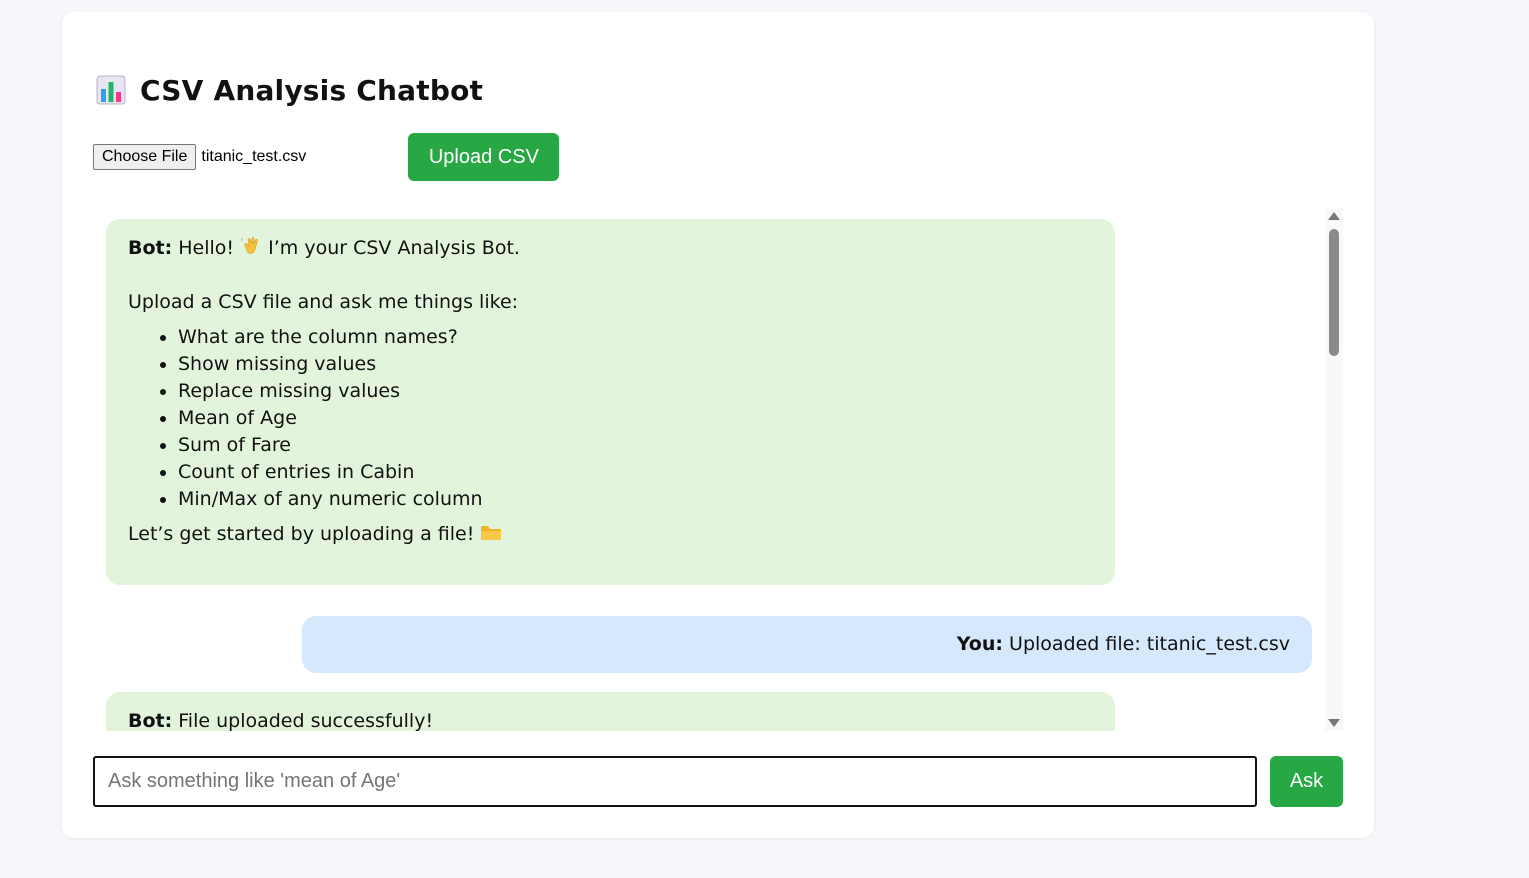 This screenshot has width=1529, height=878. Describe the element at coordinates (635, 337) in the screenshot. I see `list-item: What are the column names?` at that location.